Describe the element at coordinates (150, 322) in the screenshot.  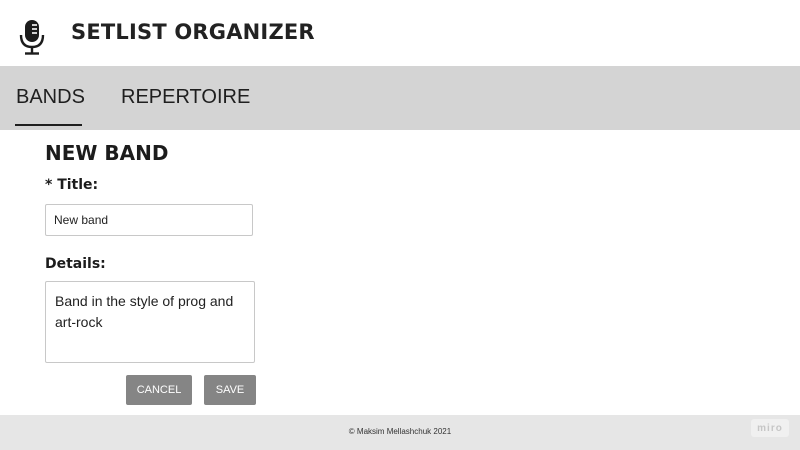
I see `details-textarea: Band in the style of prog and art-rock` at that location.